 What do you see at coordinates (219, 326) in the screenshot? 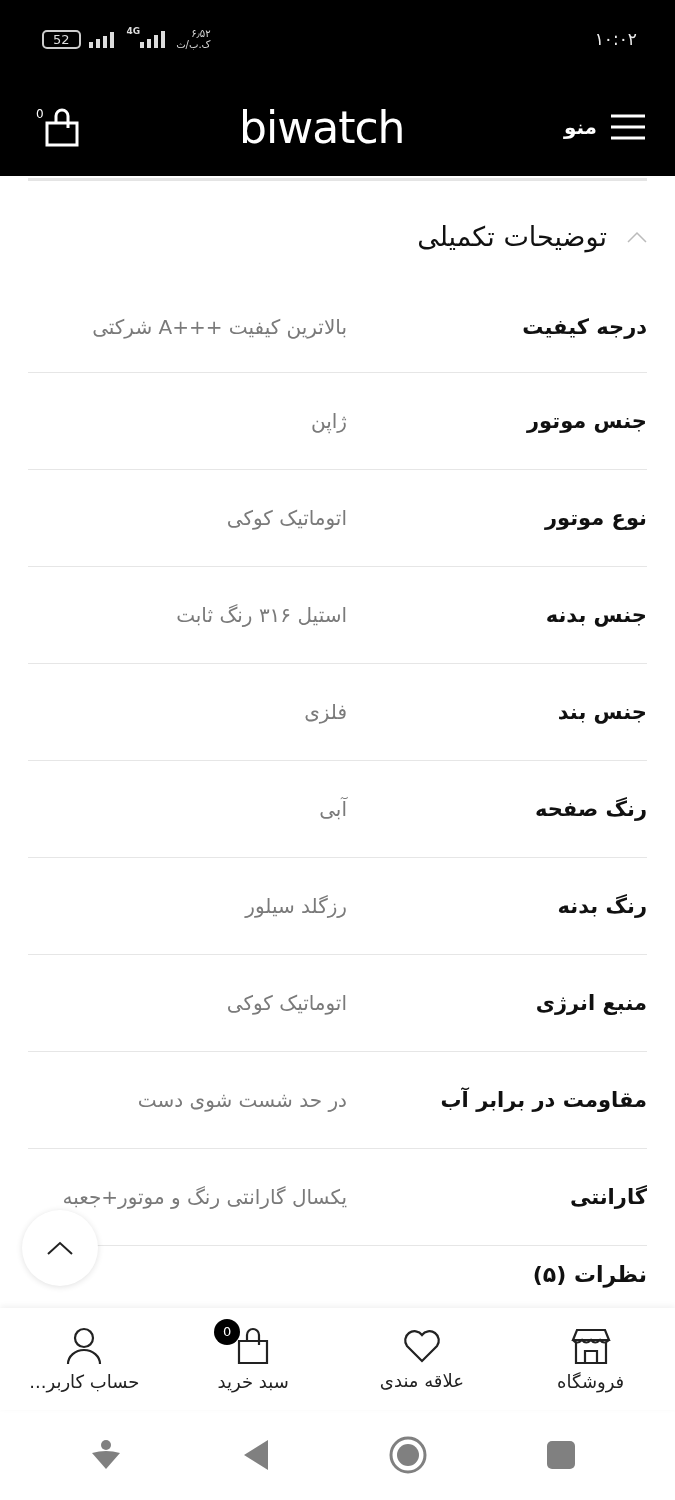
I see `attribute-value: بالاترین کیفیت +++A شرکتی` at bounding box center [219, 326].